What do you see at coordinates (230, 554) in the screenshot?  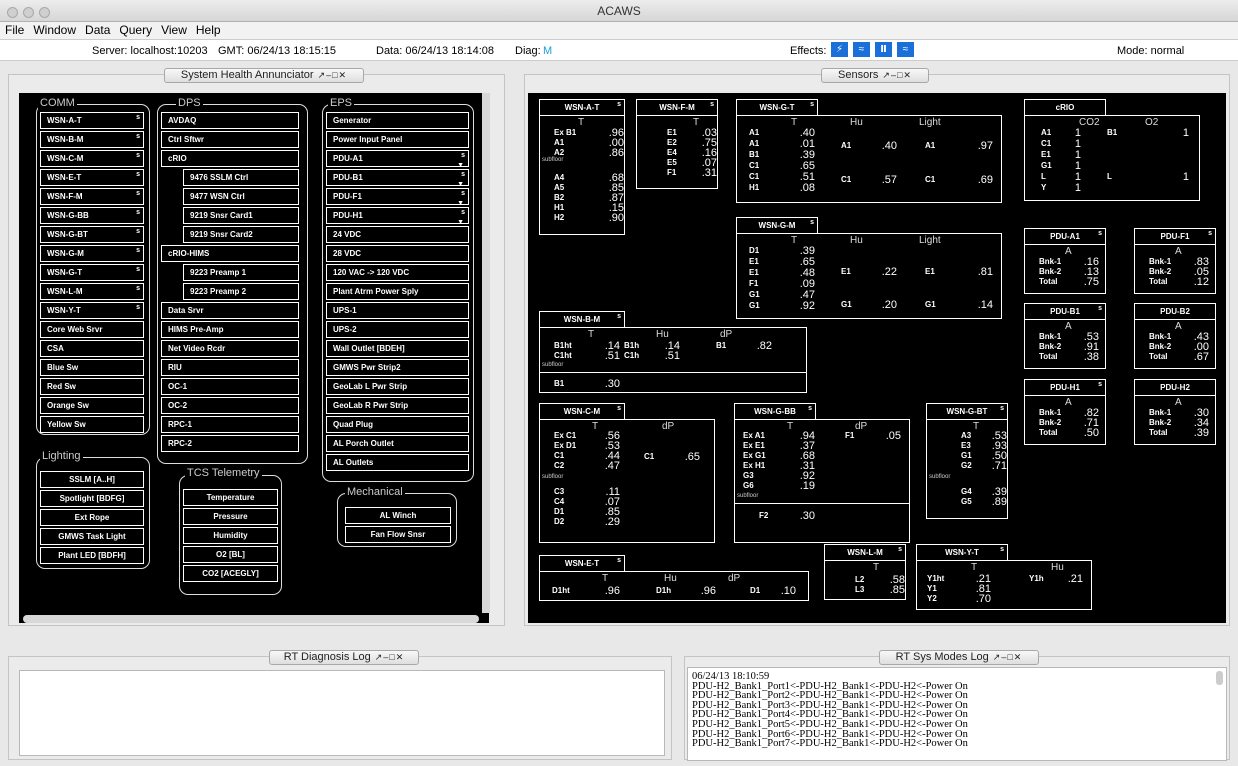 I see `annunciator-o2-bl: O2 [BL]` at bounding box center [230, 554].